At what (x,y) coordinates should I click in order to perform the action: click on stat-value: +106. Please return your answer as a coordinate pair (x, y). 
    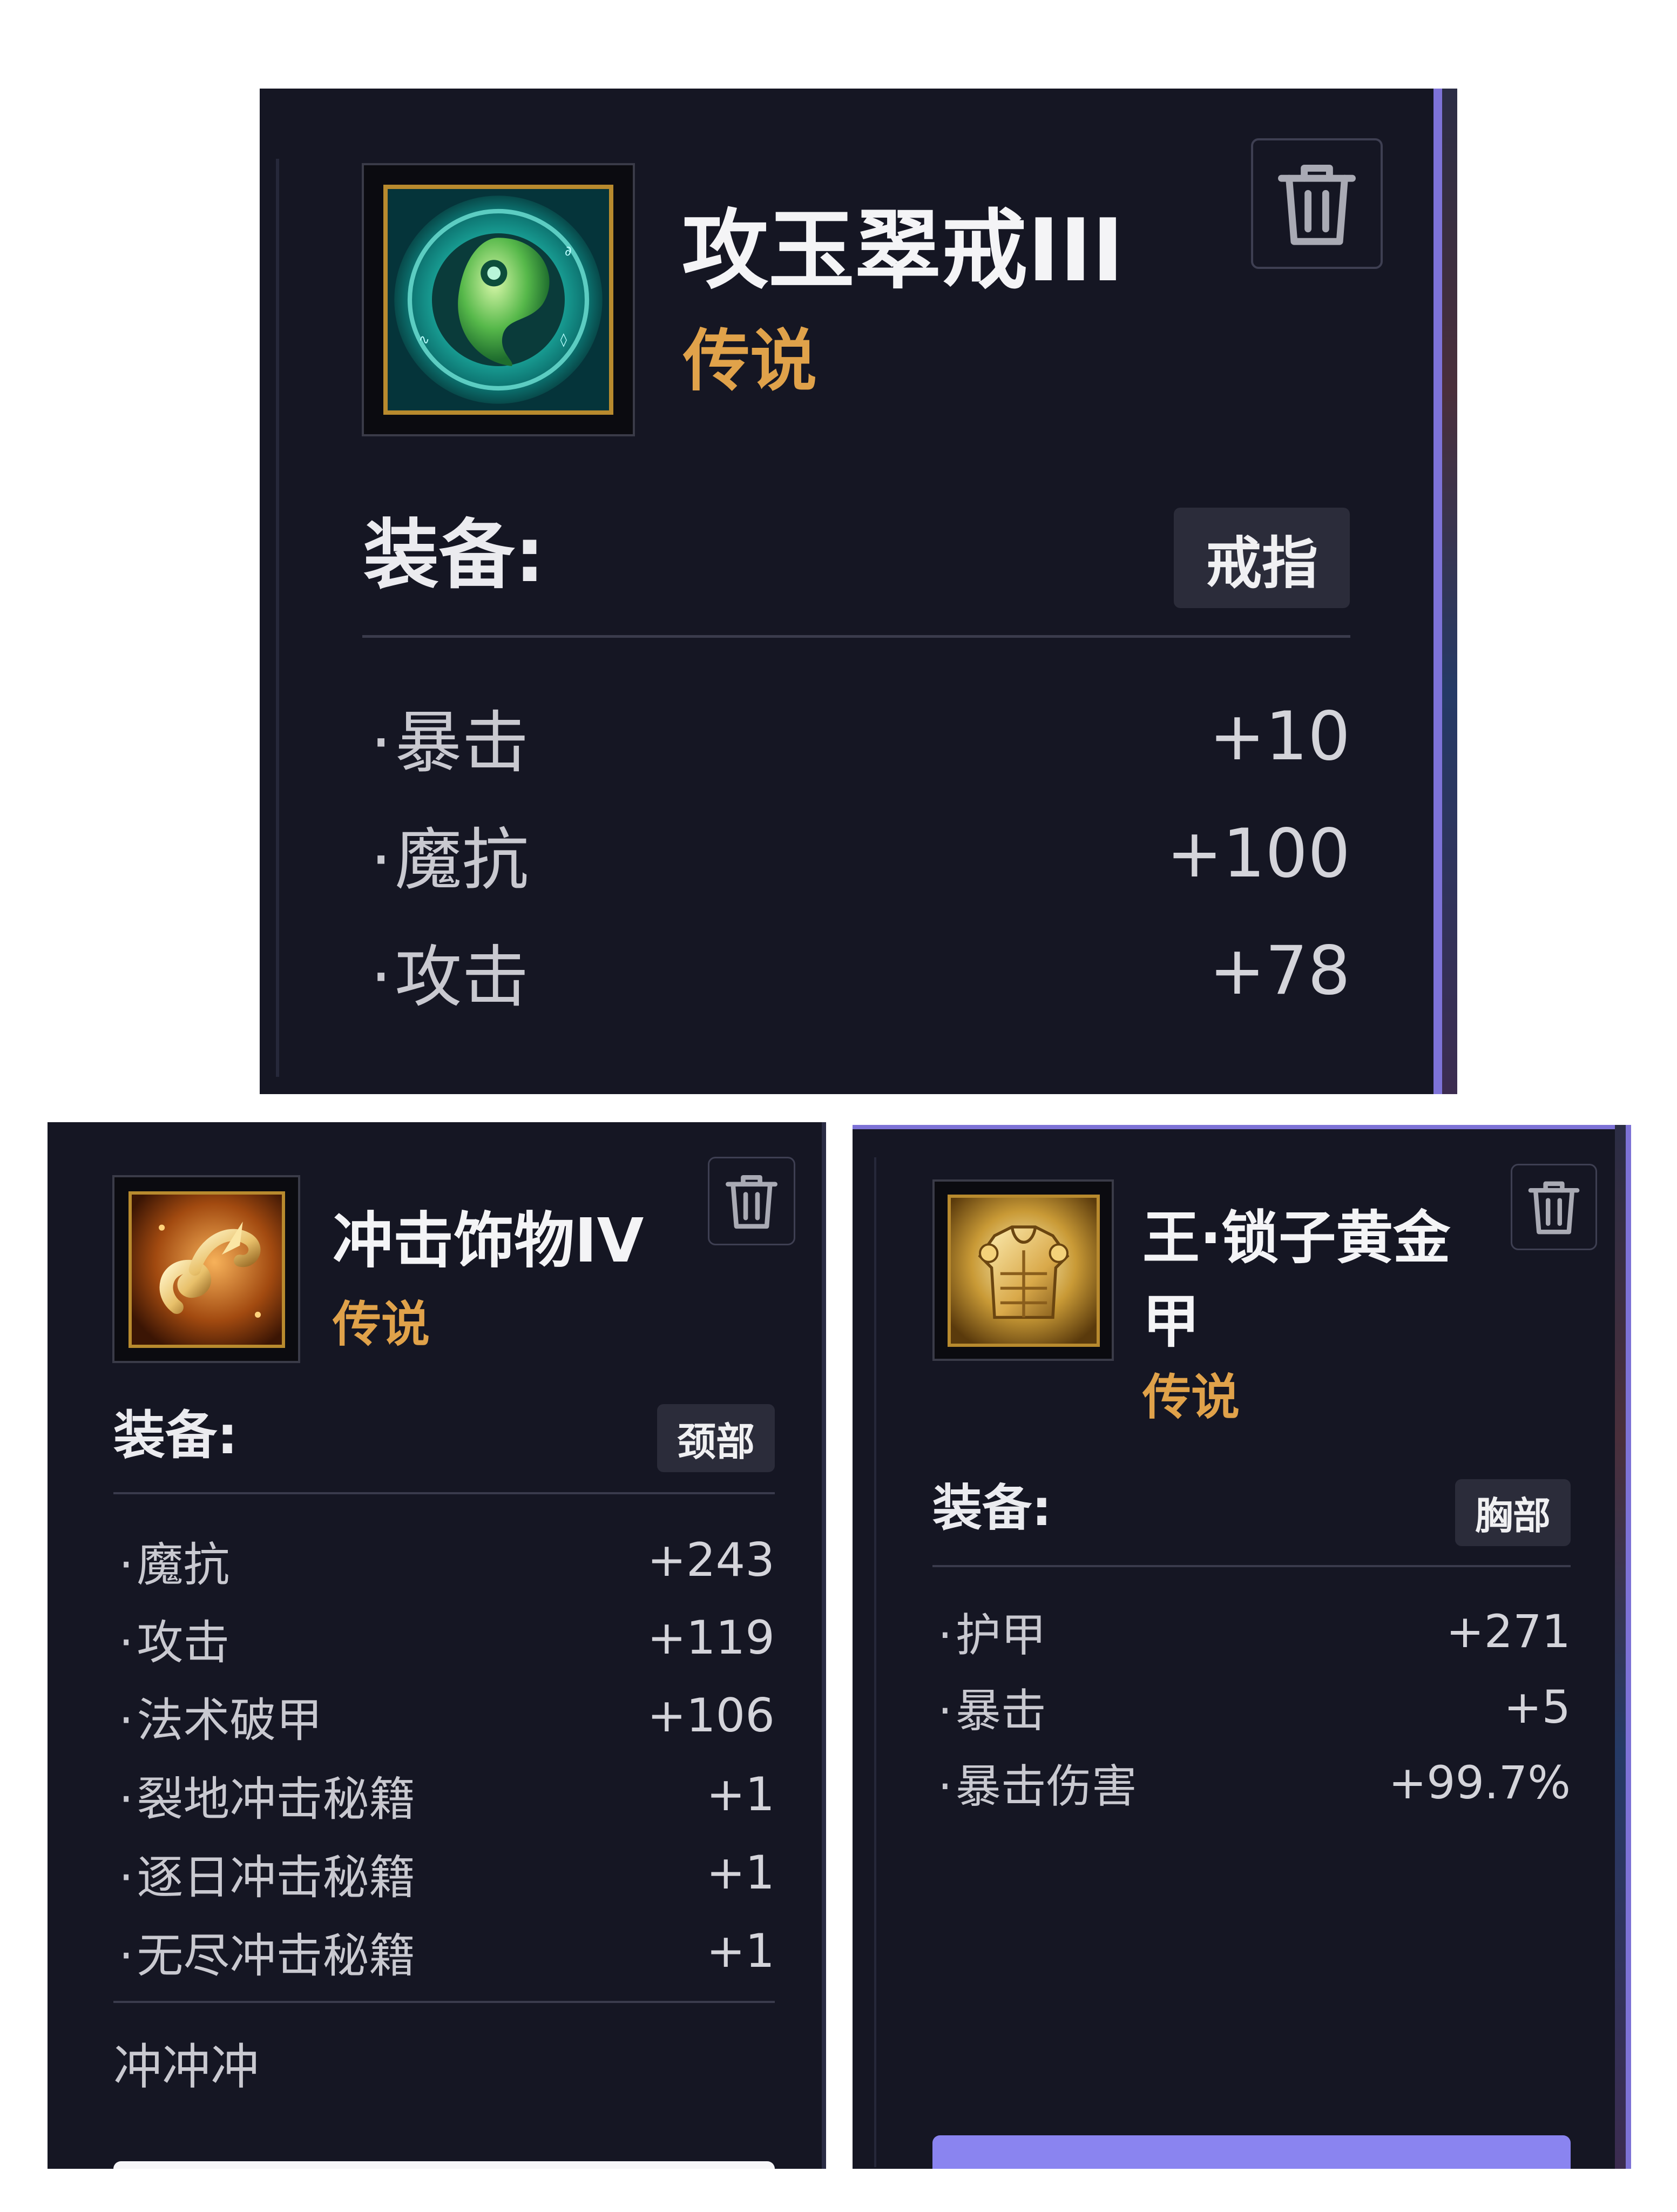
    Looking at the image, I should click on (711, 1716).